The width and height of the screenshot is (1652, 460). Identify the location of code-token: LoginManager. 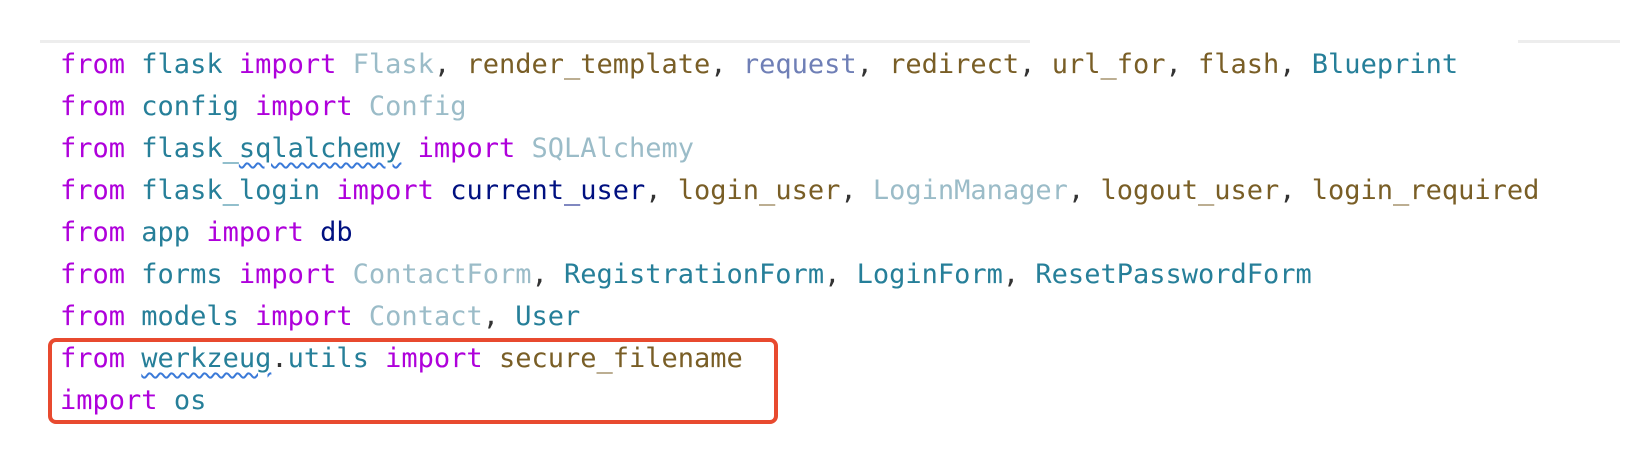
(970, 190).